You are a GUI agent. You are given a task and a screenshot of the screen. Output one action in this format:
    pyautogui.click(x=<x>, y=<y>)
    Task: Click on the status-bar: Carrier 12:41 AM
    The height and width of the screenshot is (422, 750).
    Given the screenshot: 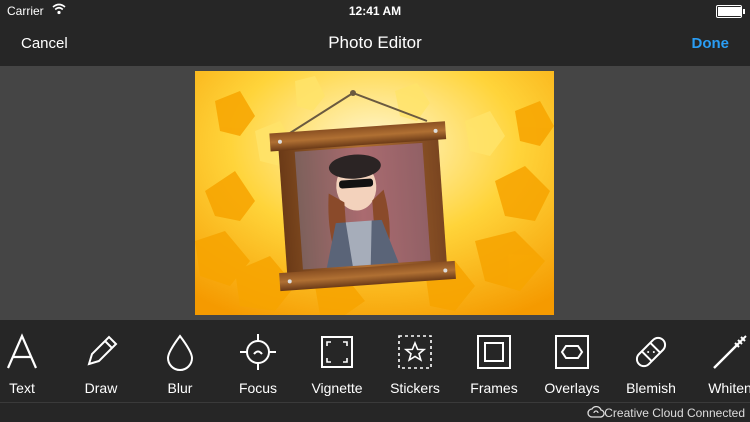 What is the action you would take?
    pyautogui.click(x=375, y=11)
    